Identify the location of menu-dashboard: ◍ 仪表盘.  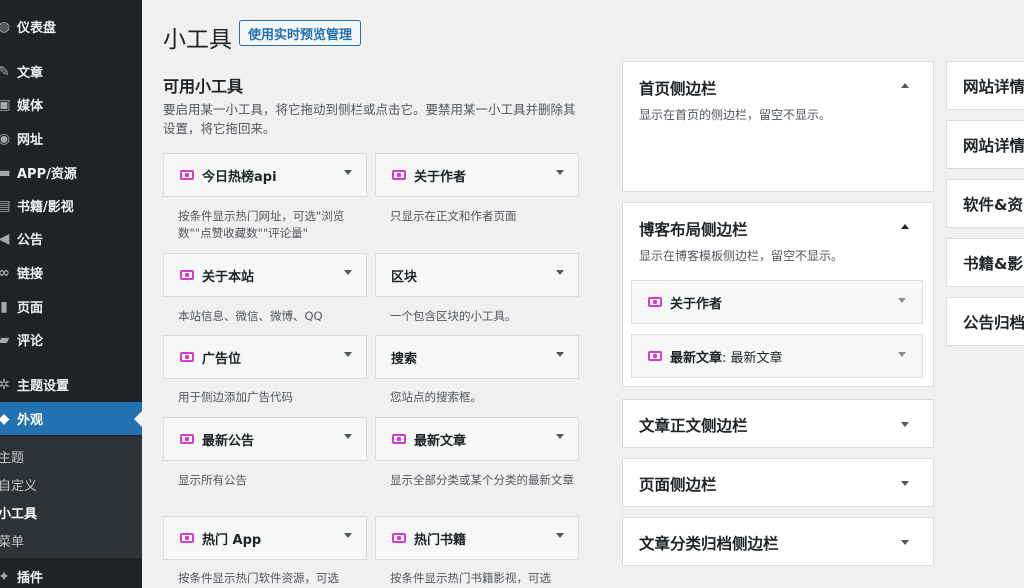
(71, 26).